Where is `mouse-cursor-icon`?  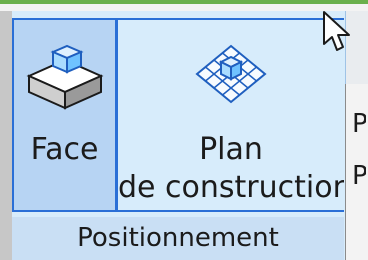 mouse-cursor-icon is located at coordinates (338, 32).